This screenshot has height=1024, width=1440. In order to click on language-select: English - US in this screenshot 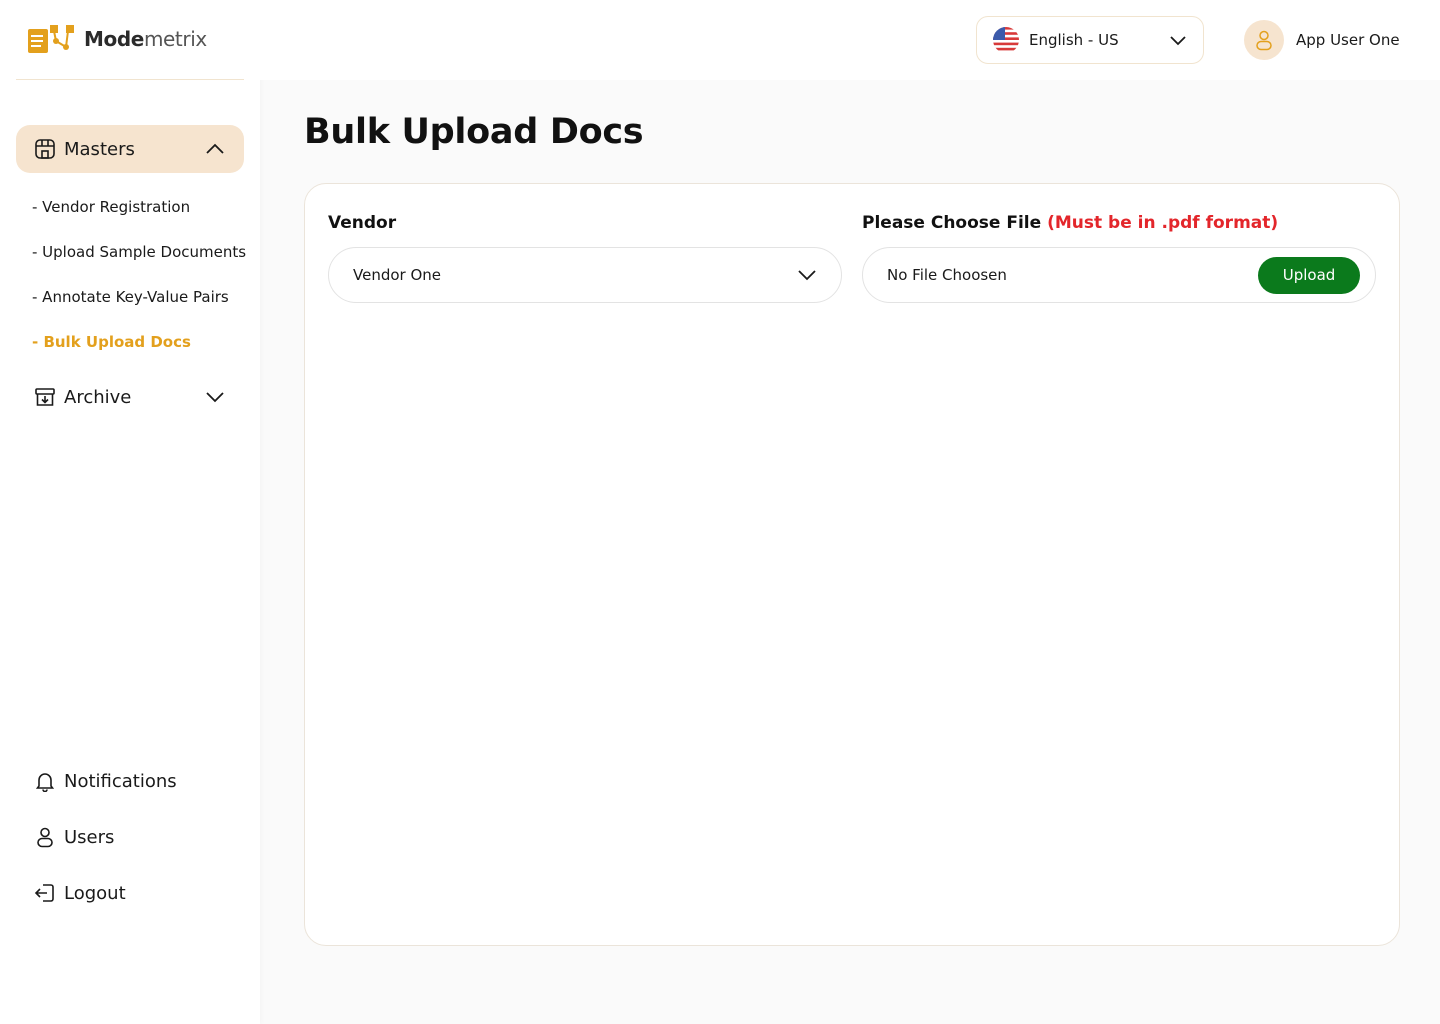, I will do `click(1090, 40)`.